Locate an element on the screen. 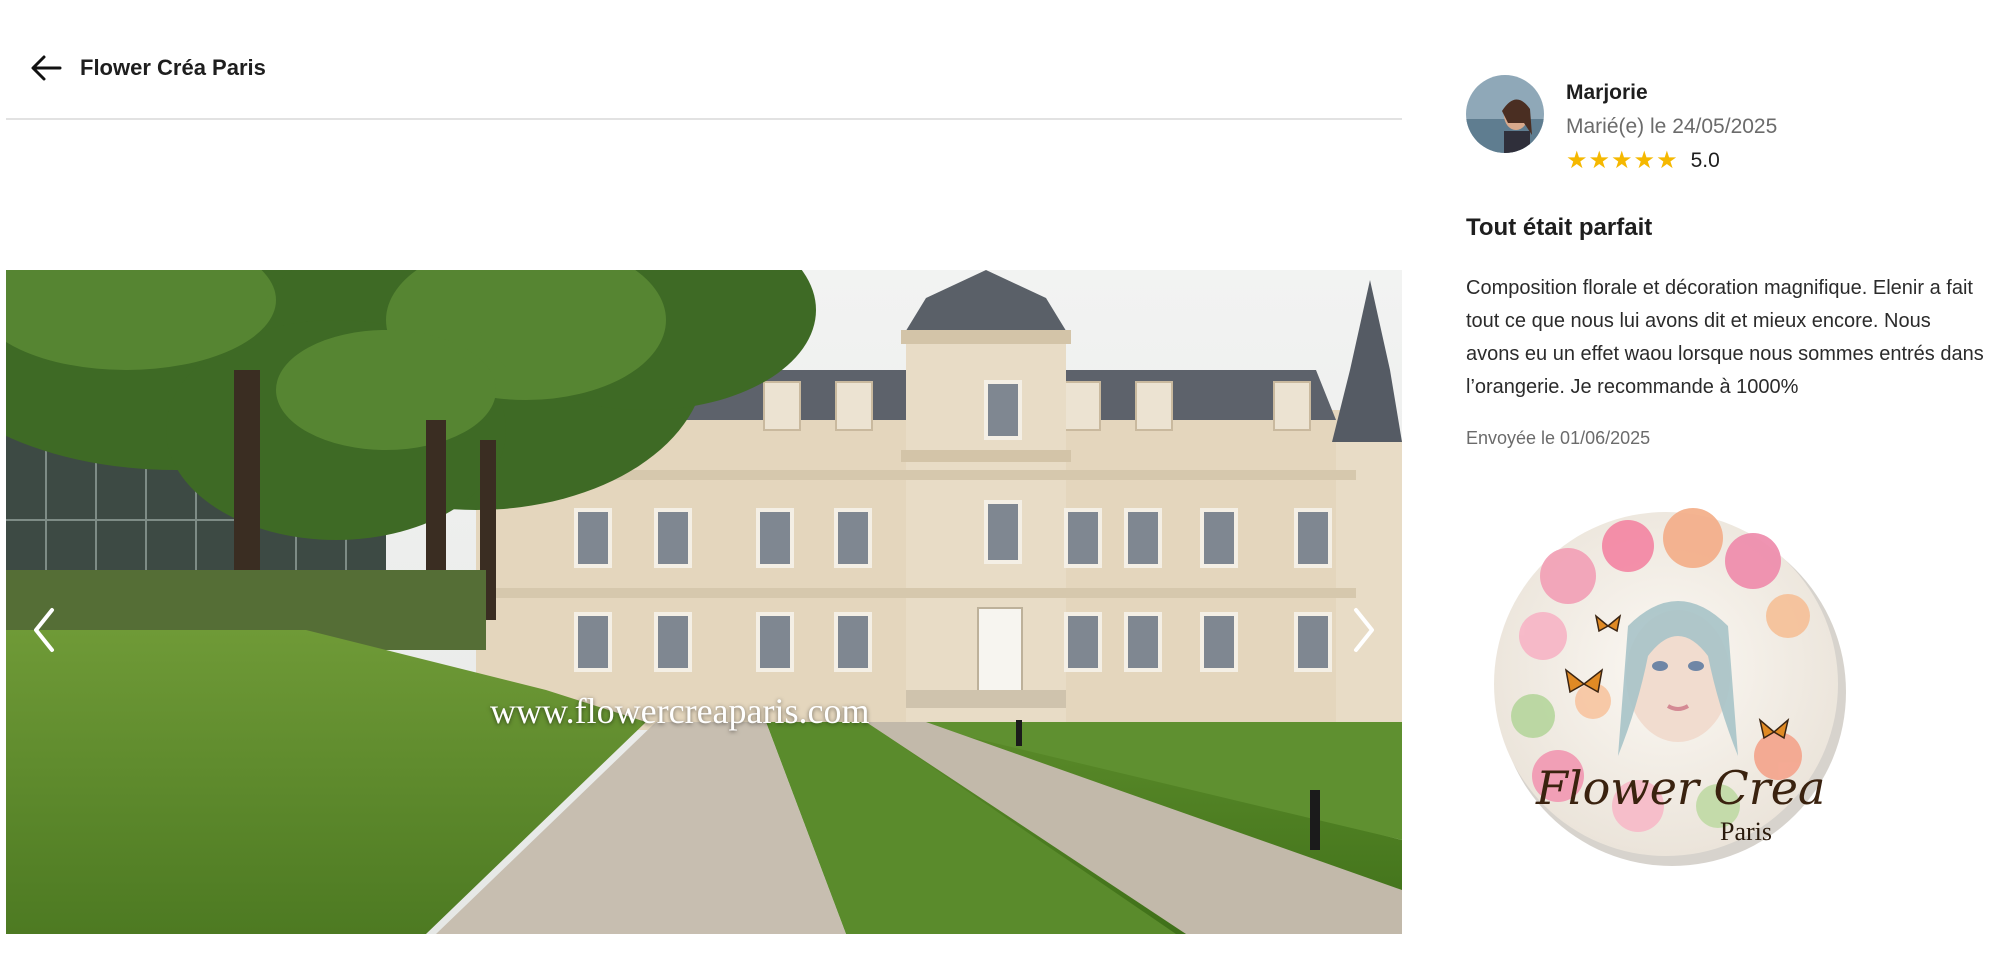  rating-value: 5.0 is located at coordinates (1705, 160).